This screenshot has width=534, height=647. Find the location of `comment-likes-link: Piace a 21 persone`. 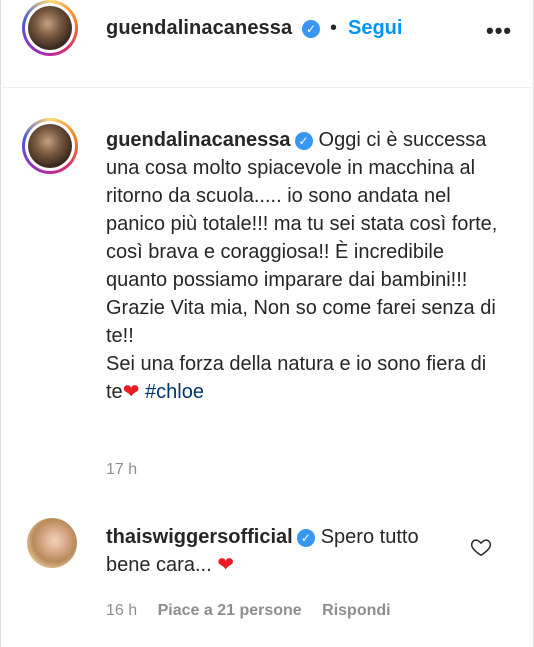

comment-likes-link: Piace a 21 persone is located at coordinates (230, 610).